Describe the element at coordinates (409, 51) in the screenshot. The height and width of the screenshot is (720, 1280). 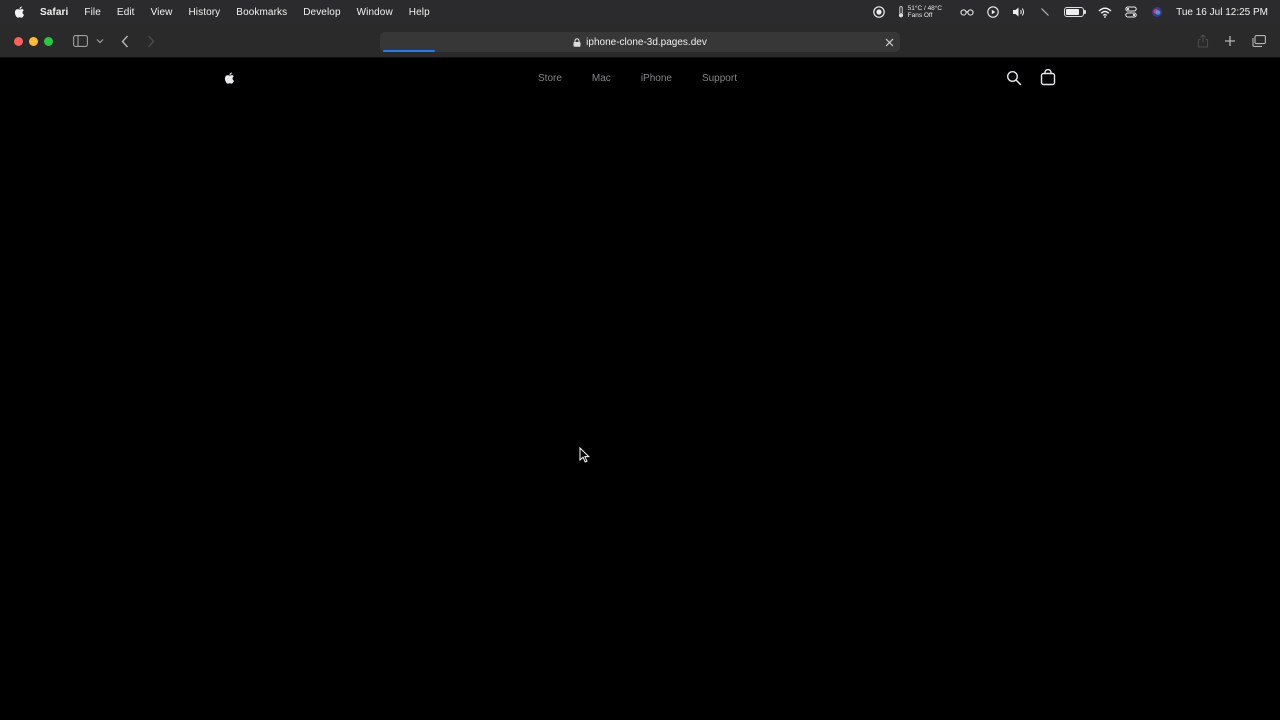
I see `page-load-progress` at that location.